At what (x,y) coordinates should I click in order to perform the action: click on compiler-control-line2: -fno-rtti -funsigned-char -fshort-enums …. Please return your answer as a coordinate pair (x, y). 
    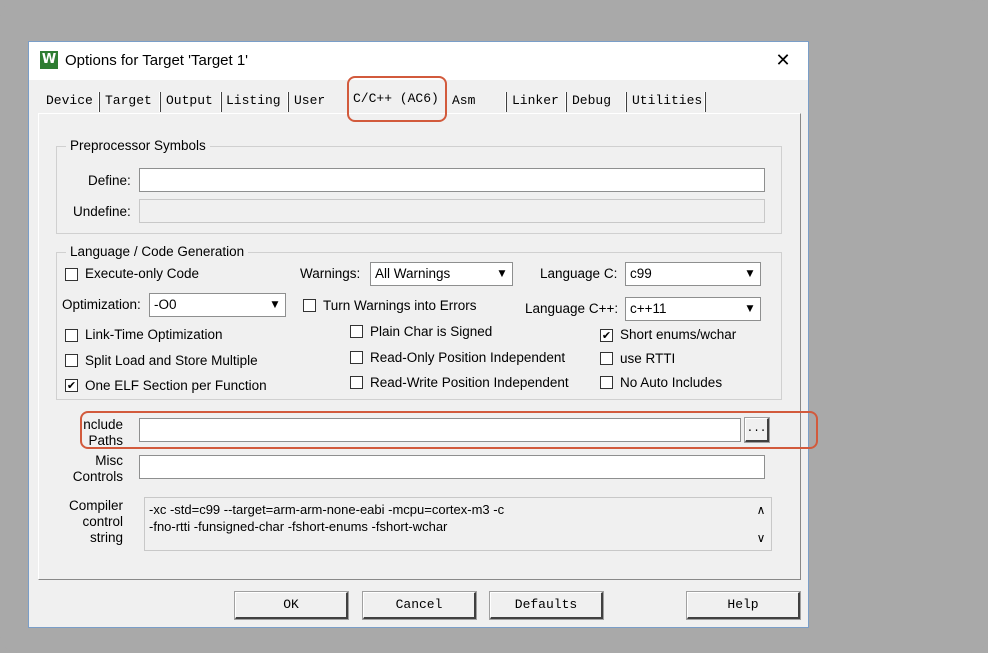
    Looking at the image, I should click on (298, 526).